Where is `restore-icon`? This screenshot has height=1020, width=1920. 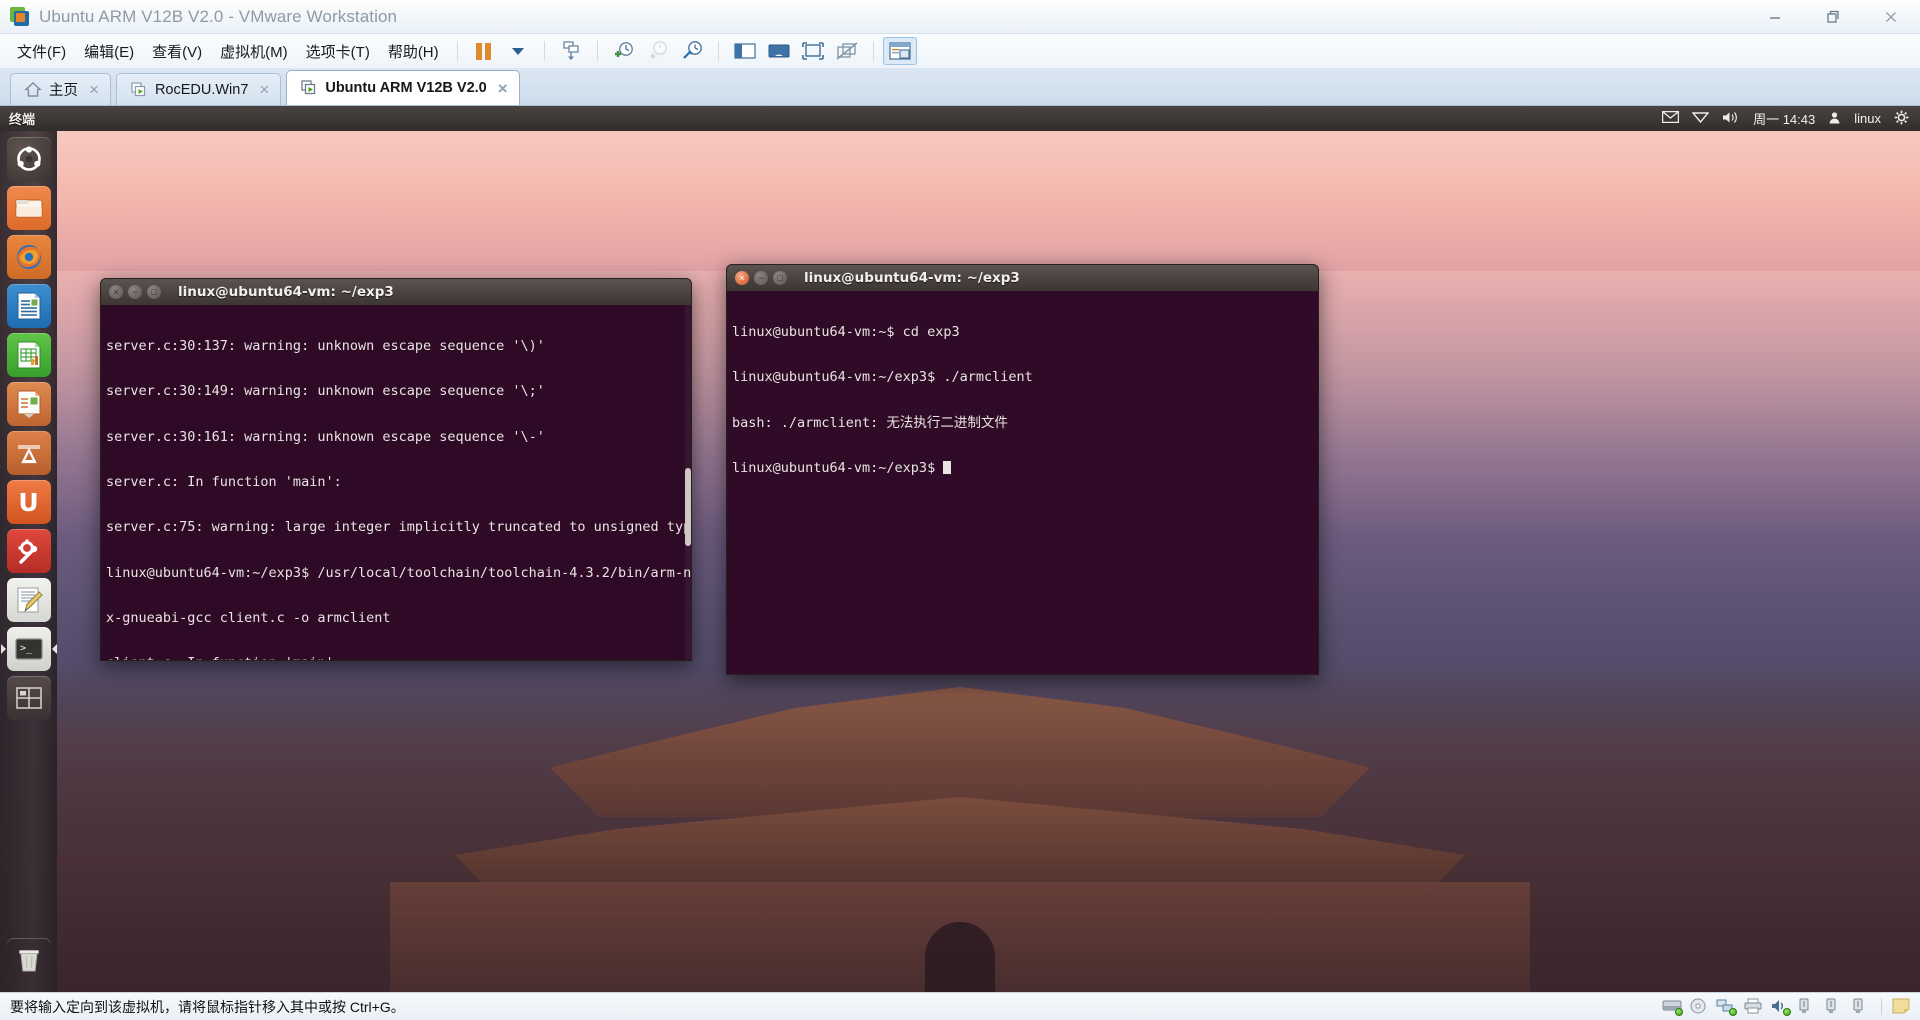
restore-icon is located at coordinates (1833, 17).